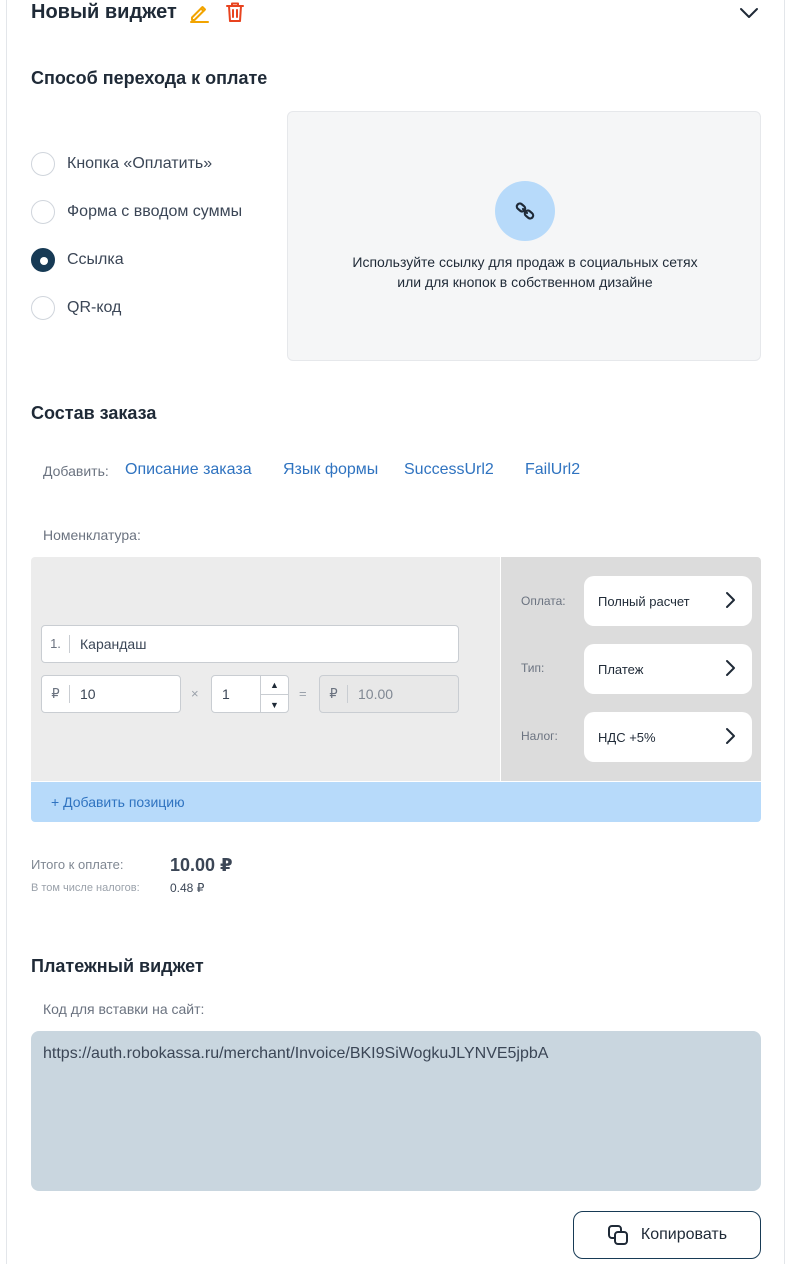 This screenshot has width=790, height=1264. Describe the element at coordinates (95, 259) in the screenshot. I see `radio-label: Ссылка` at that location.